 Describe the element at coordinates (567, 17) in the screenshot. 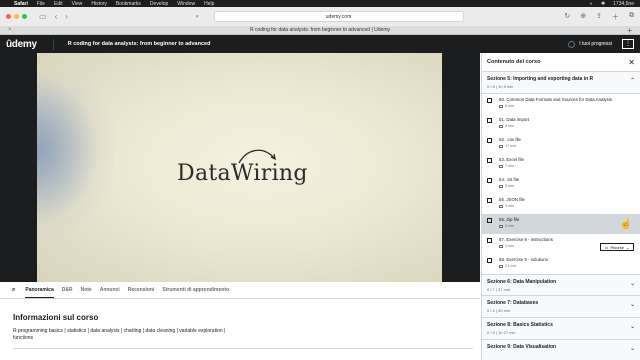

I see `reload-icon: ↻` at that location.